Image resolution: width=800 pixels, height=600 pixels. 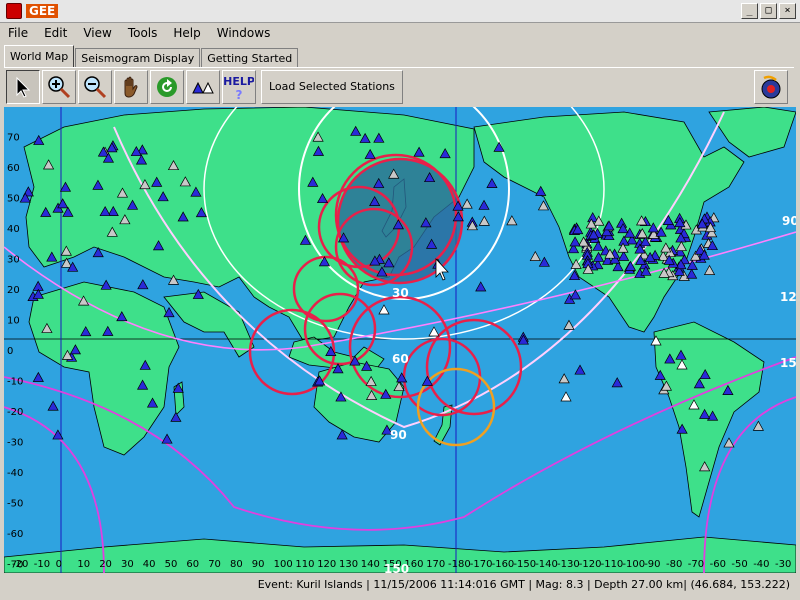 What do you see at coordinates (326, 564) in the screenshot?
I see `longitude-tick-label: 120` at bounding box center [326, 564].